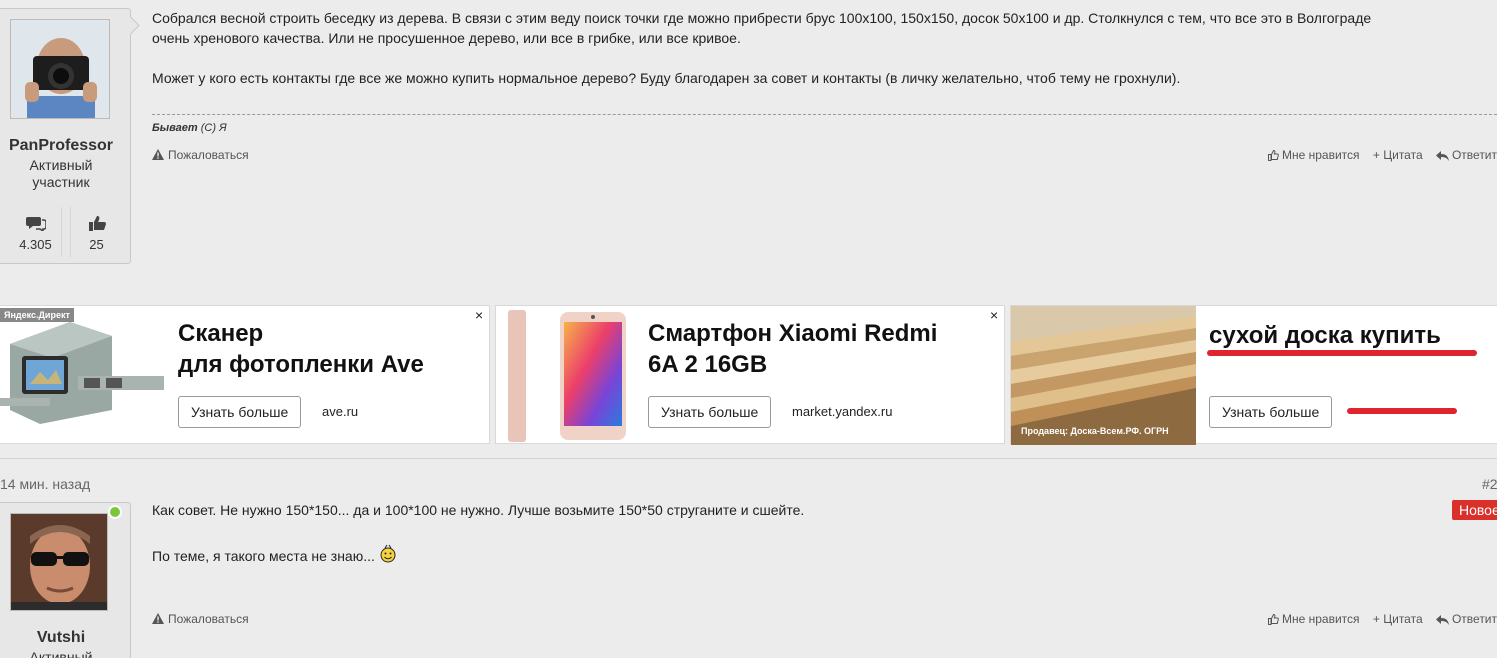 This screenshot has width=1497, height=658. I want to click on like-button-2: Мне нравится, so click(1314, 619).